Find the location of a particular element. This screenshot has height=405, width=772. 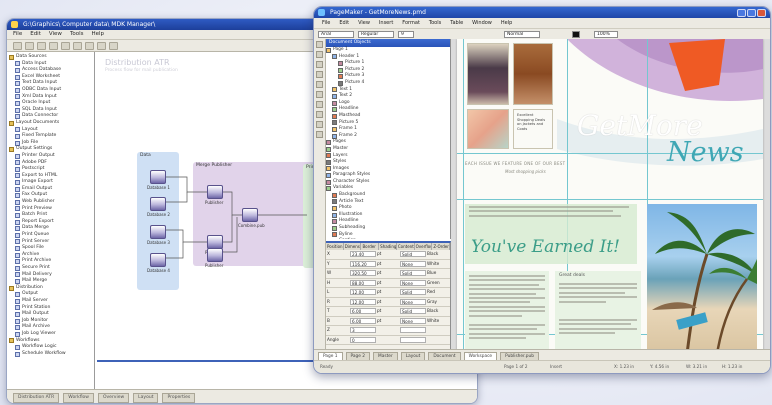

tree-item: Spool File is located at coordinates (51, 248).